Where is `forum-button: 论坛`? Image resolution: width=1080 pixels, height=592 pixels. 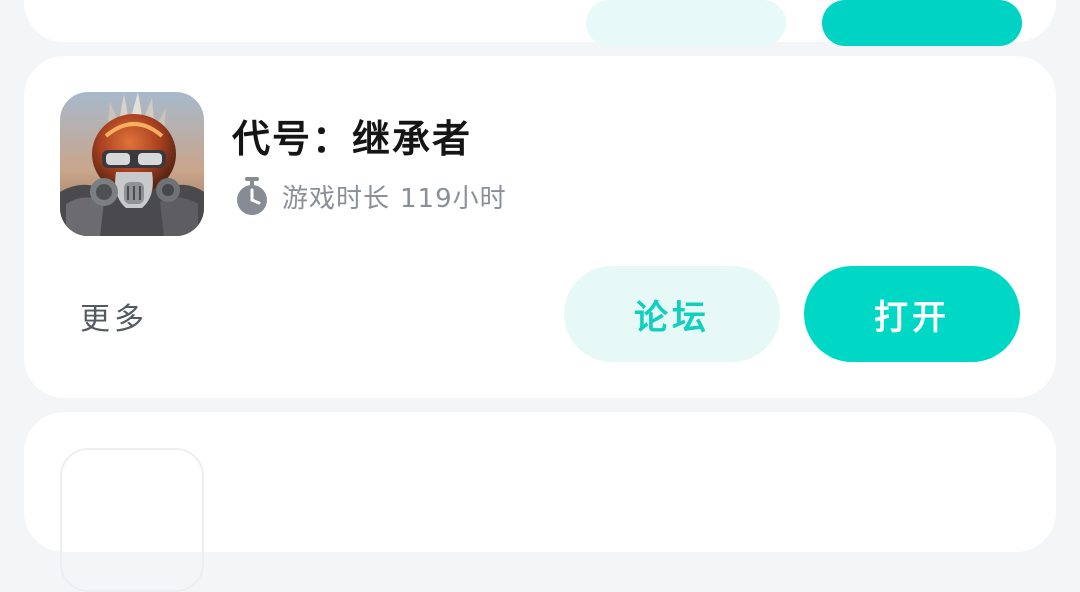 forum-button: 论坛 is located at coordinates (672, 314).